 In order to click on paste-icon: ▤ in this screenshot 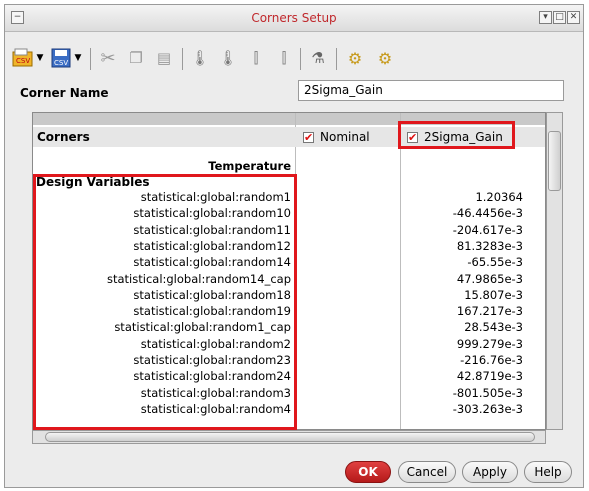, I will do `click(164, 58)`.